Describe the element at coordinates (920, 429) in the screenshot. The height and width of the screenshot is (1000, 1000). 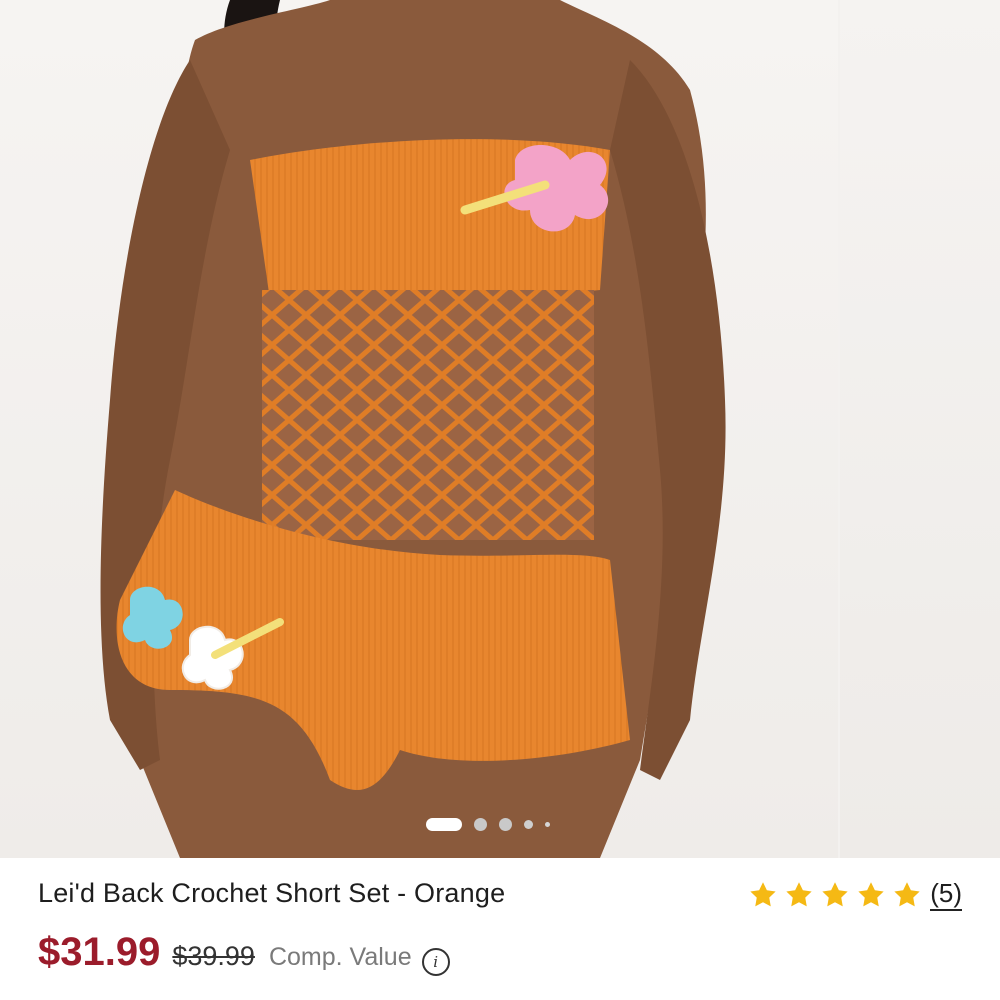
I see `next-photo-peek` at that location.